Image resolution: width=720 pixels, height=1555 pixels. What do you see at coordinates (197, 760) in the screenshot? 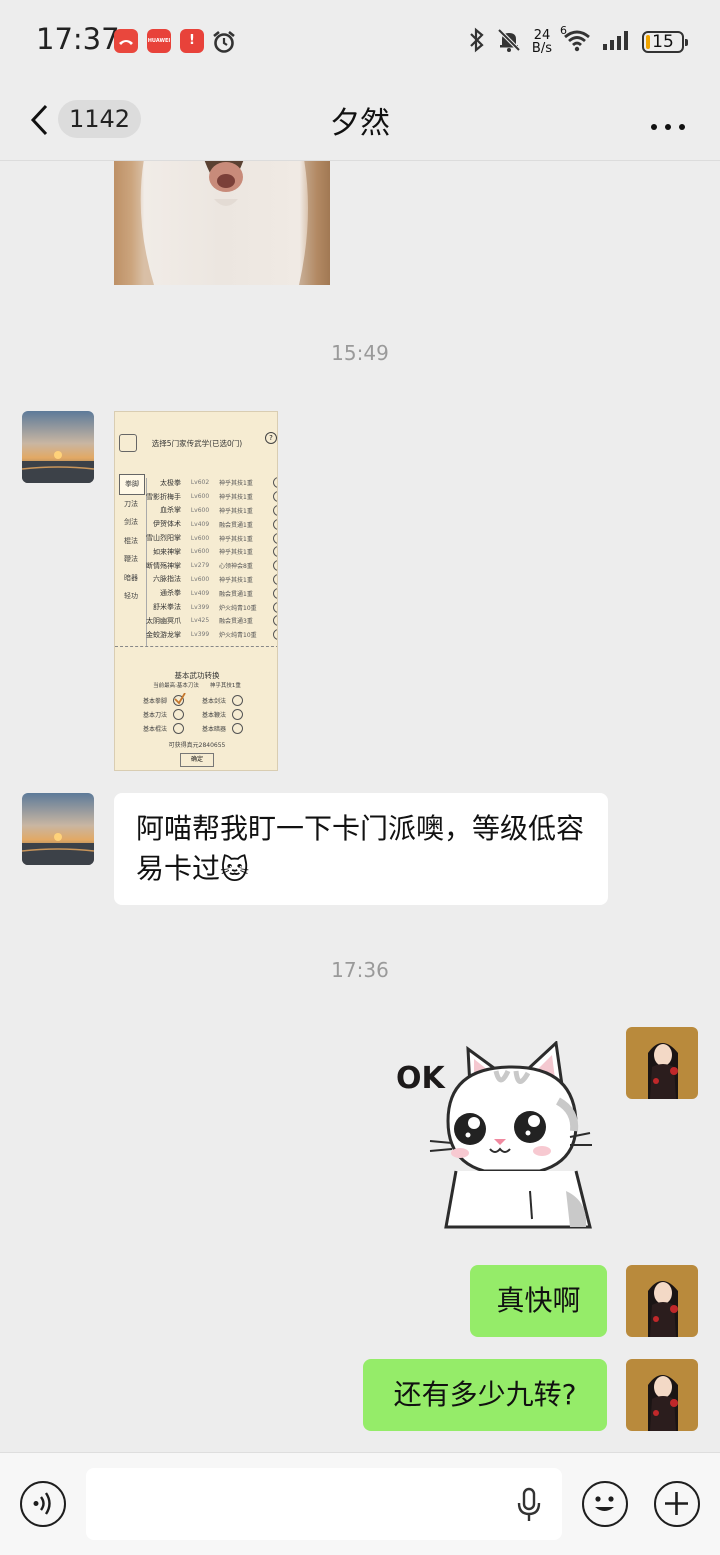
I see `screenshot-confirm: 确定` at bounding box center [197, 760].